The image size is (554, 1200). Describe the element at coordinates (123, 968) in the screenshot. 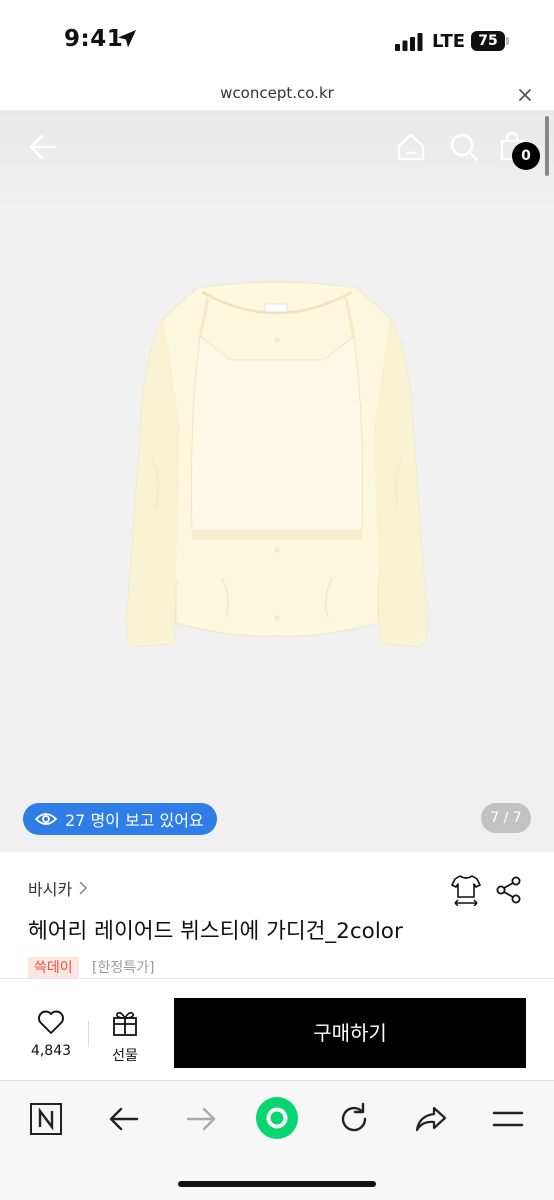

I see `special-price-tag: [한정특가]` at that location.